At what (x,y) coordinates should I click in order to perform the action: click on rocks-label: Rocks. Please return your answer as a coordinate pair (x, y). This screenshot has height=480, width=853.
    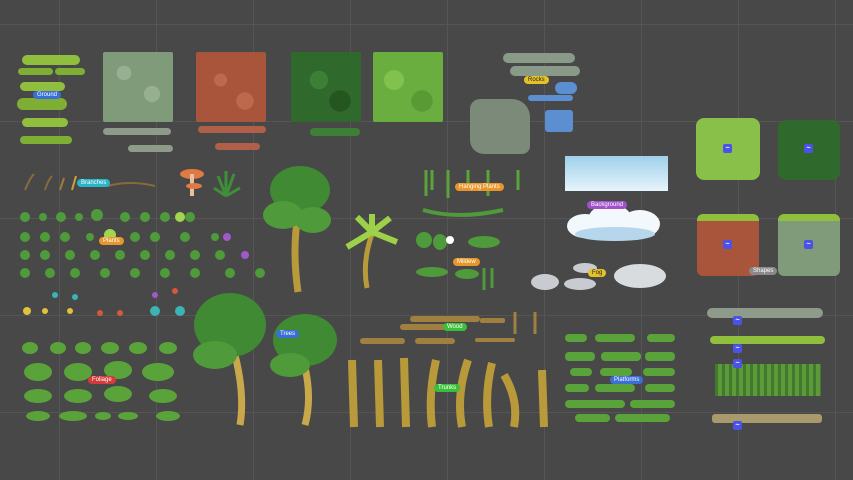
    Looking at the image, I should click on (536, 80).